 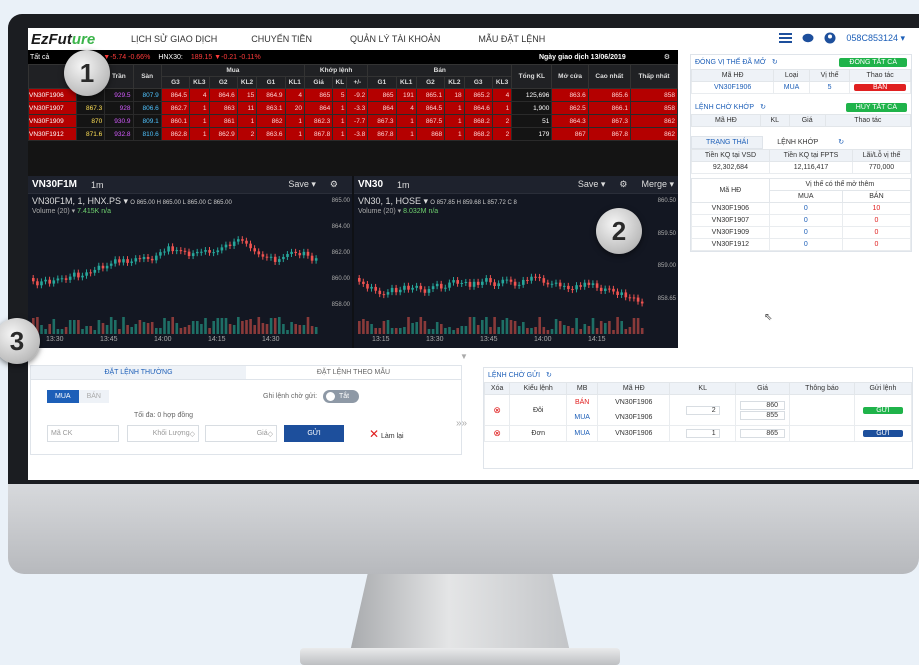 What do you see at coordinates (314, 433) in the screenshot?
I see `send-order-button: GỬI` at bounding box center [314, 433].